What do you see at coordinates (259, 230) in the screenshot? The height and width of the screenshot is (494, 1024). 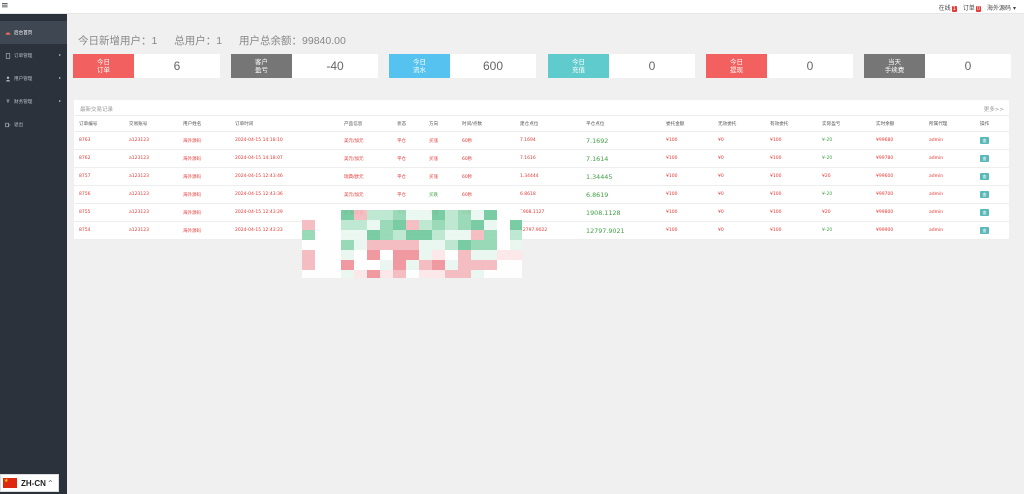 I see `cell-time: 2024-04-15 12:43:23` at bounding box center [259, 230].